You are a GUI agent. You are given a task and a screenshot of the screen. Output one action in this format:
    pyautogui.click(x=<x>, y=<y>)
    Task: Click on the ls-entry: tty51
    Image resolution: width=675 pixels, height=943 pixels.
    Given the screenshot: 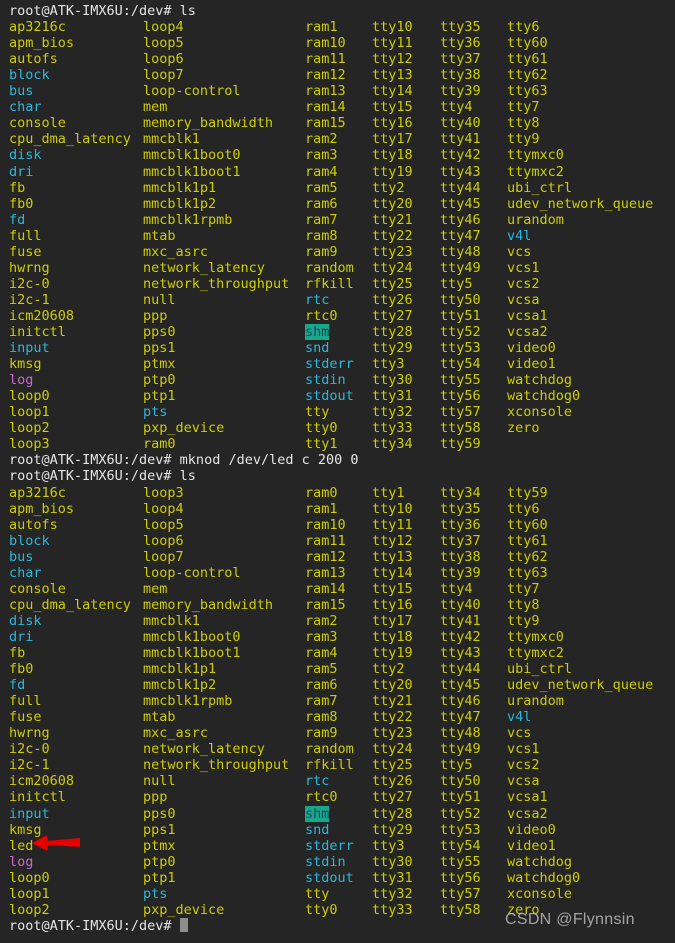 What is the action you would take?
    pyautogui.click(x=460, y=797)
    